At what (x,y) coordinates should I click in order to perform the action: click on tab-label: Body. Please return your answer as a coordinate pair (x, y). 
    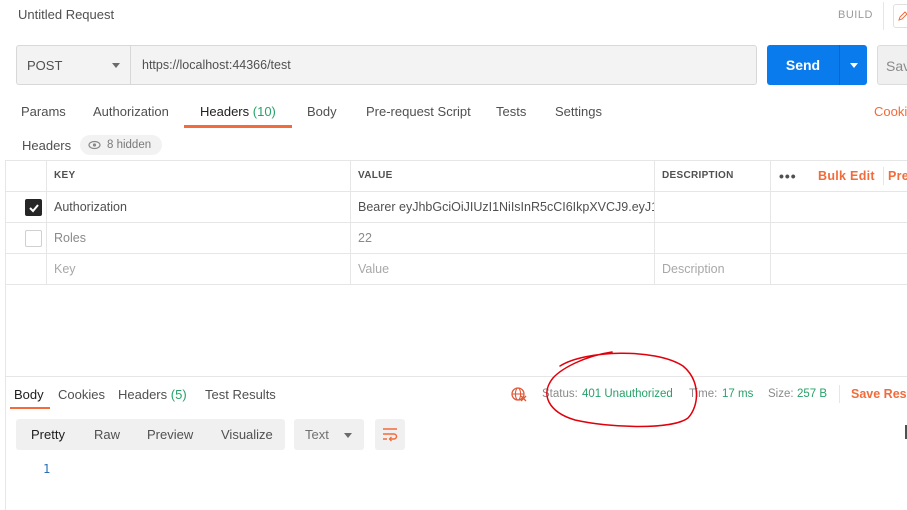
    Looking at the image, I should click on (322, 111).